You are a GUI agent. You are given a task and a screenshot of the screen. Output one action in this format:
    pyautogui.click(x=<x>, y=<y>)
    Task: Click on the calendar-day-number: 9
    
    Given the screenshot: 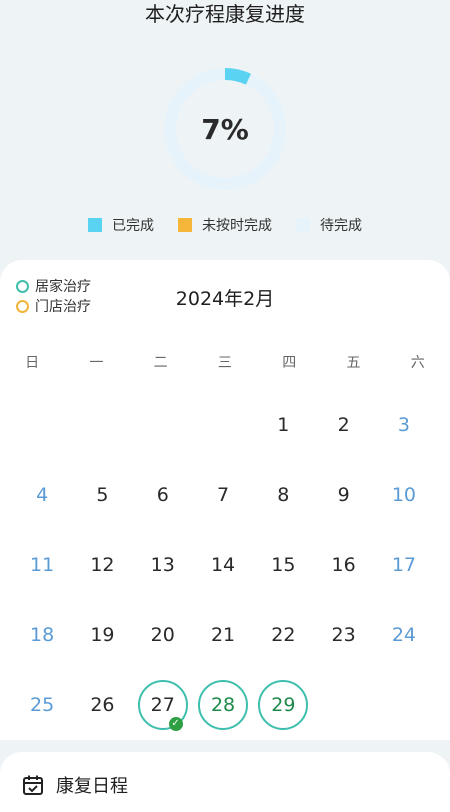 What is the action you would take?
    pyautogui.click(x=343, y=495)
    